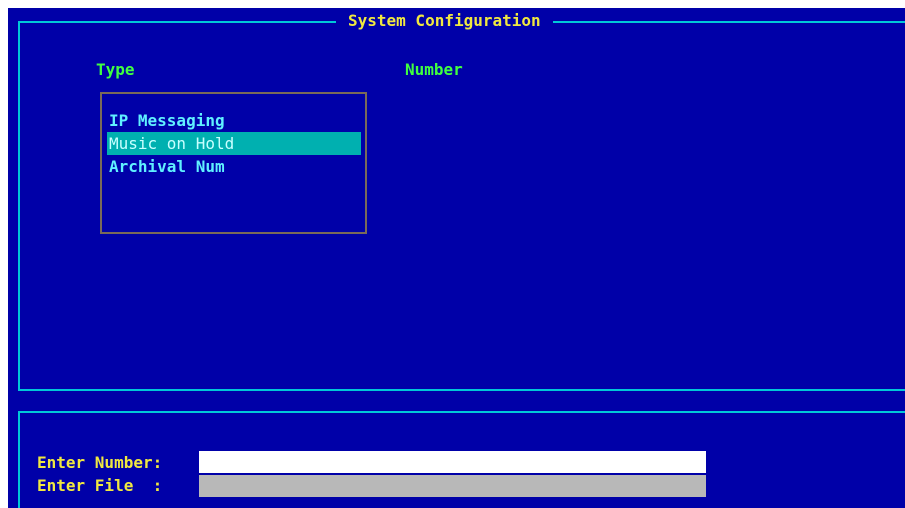  I want to click on number-column-header: Number, so click(434, 69).